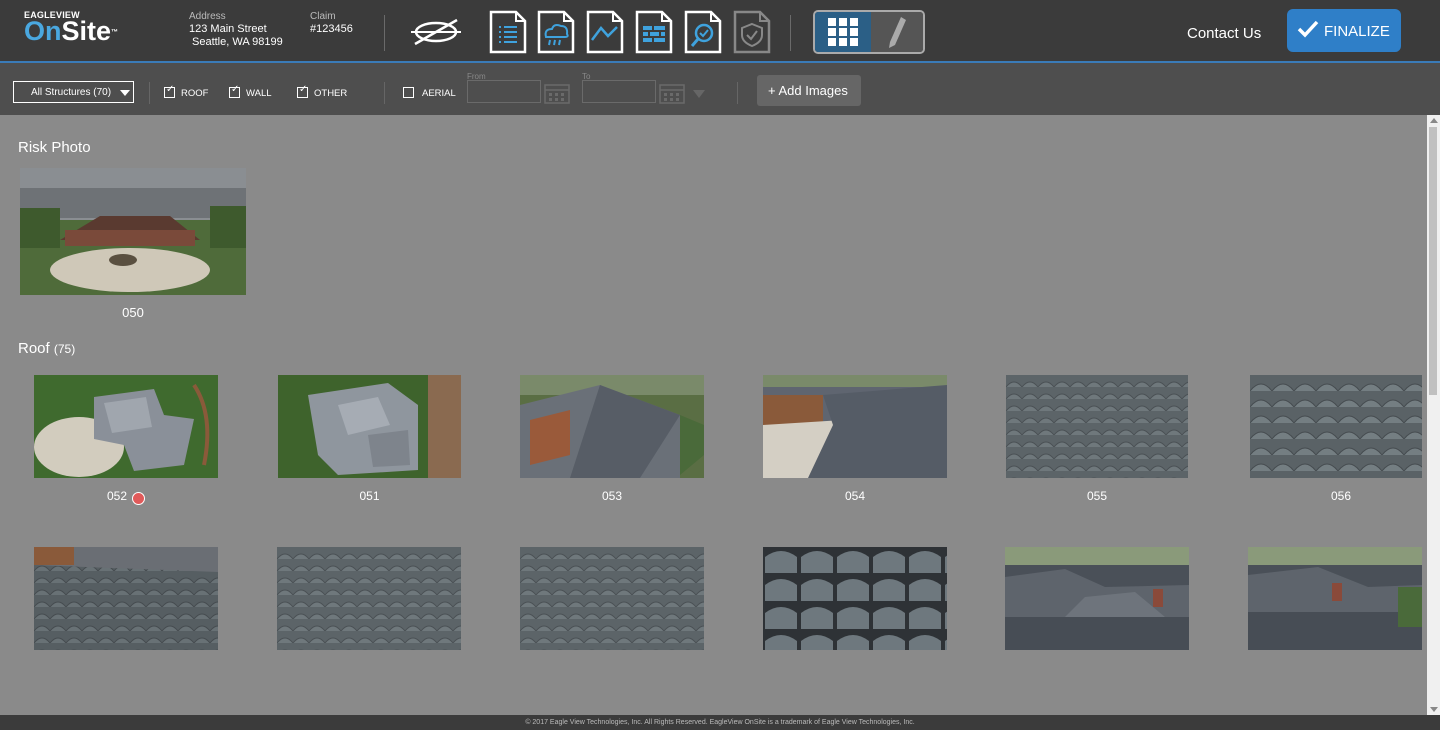  Describe the element at coordinates (369, 496) in the screenshot. I see `roof-photo-caption: 051` at that location.